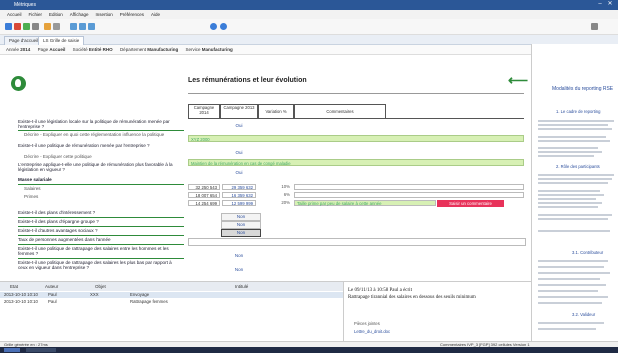  I want to click on service-label: Service, so click(193, 49).